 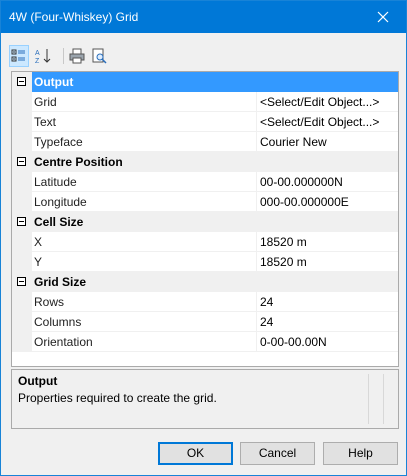 What do you see at coordinates (376, 399) in the screenshot?
I see `description-resize-grip` at bounding box center [376, 399].